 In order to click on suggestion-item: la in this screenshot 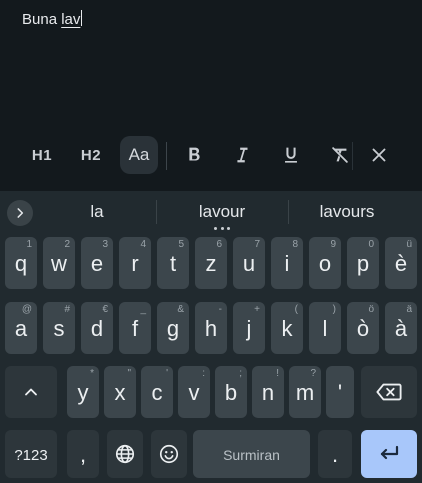, I will do `click(97, 212)`.